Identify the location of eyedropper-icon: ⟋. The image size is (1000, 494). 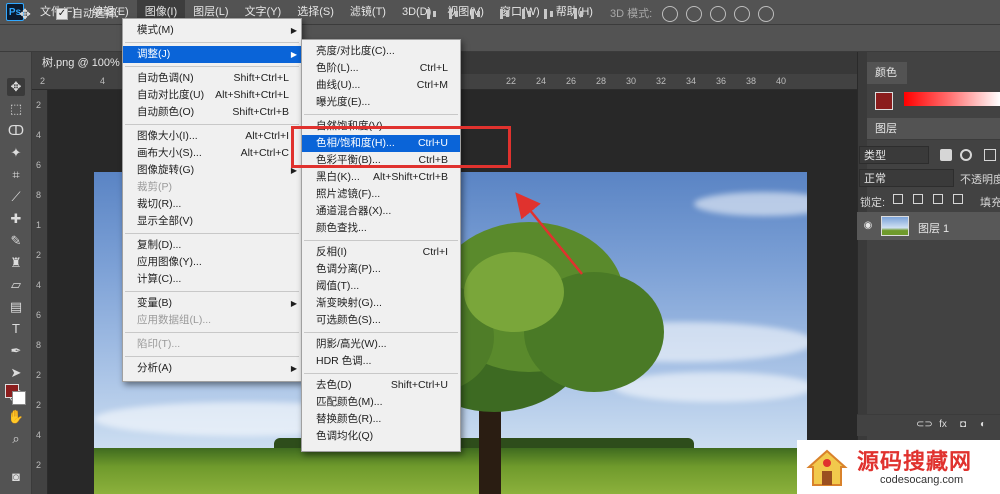
(16, 197).